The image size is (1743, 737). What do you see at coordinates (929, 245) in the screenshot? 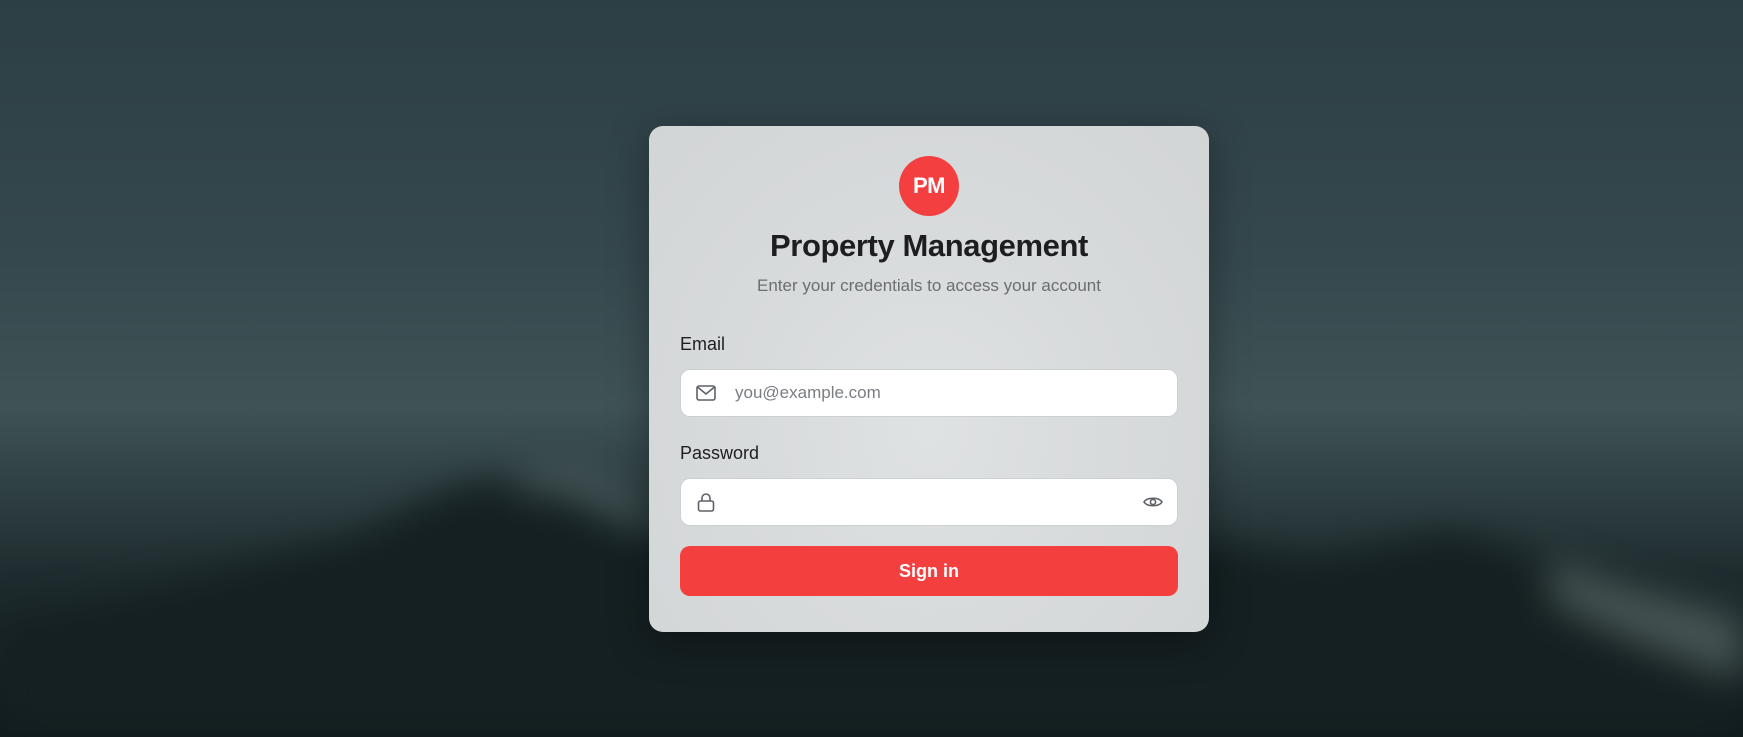
I see `page-title: Property Management` at bounding box center [929, 245].